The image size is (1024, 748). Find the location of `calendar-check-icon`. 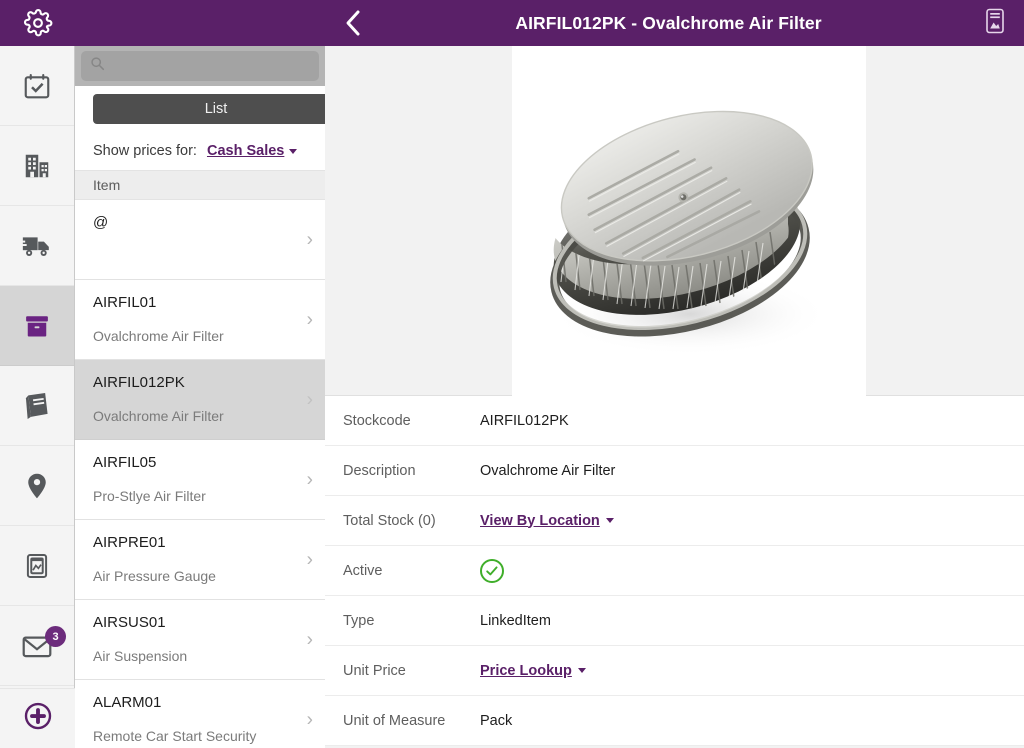

calendar-check-icon is located at coordinates (37, 86).